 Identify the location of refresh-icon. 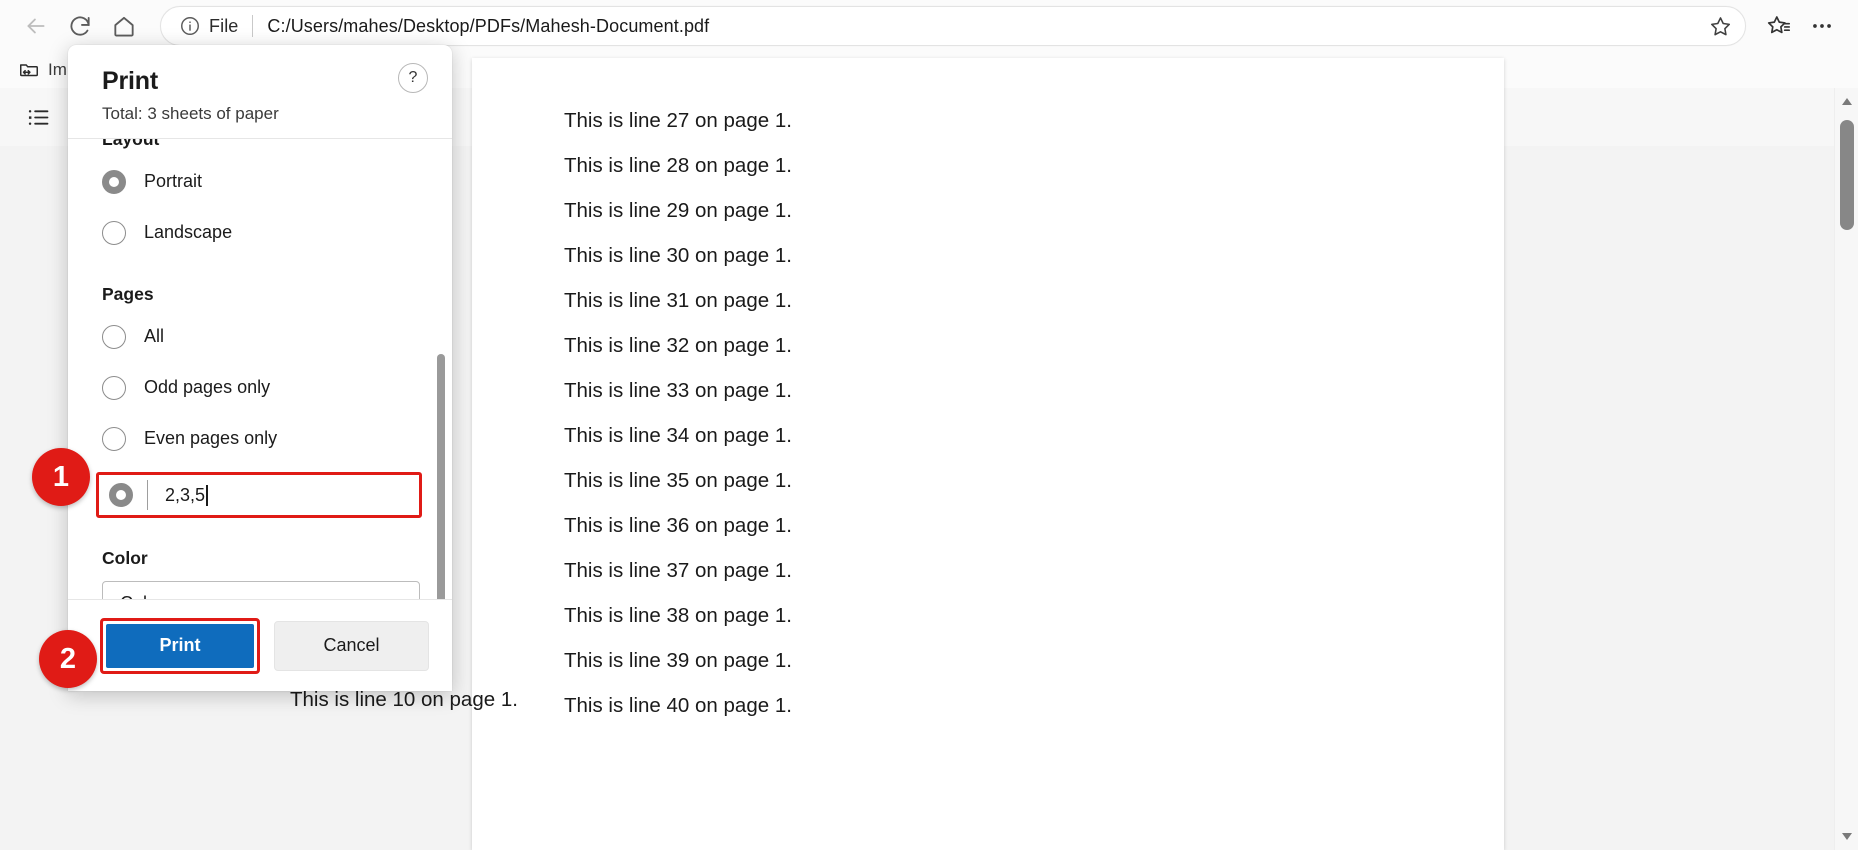
(80, 26).